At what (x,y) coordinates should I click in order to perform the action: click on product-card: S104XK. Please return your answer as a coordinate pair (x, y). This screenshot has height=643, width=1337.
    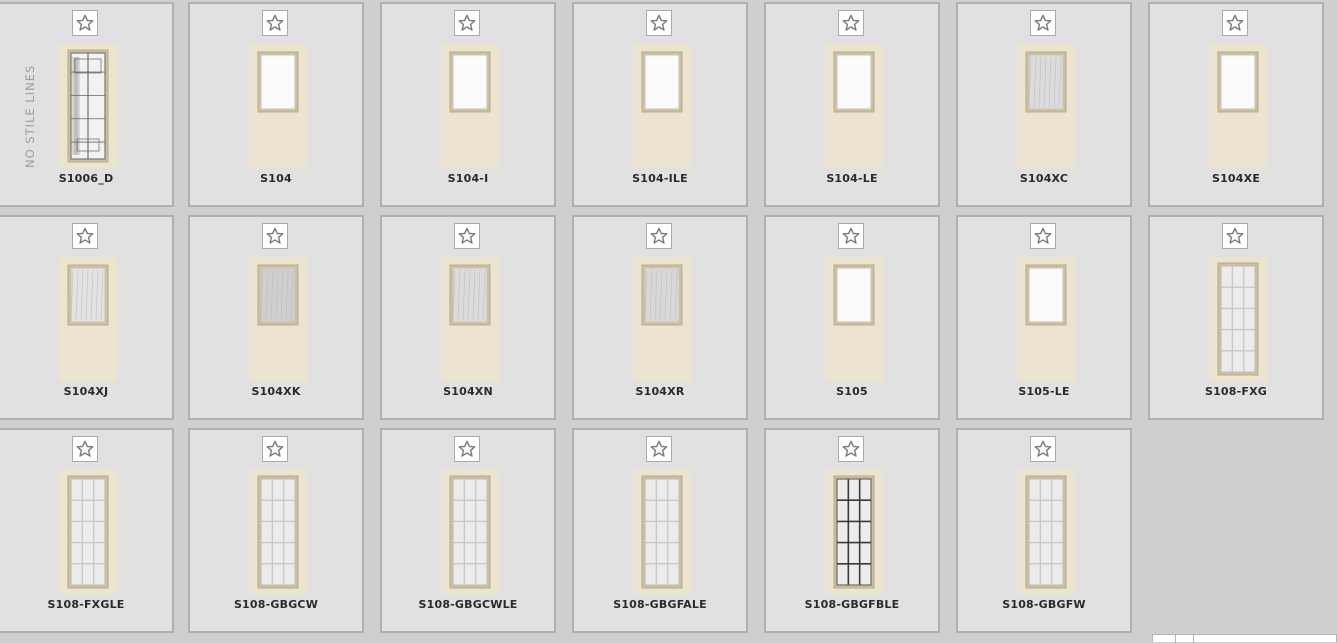
    Looking at the image, I should click on (276, 317).